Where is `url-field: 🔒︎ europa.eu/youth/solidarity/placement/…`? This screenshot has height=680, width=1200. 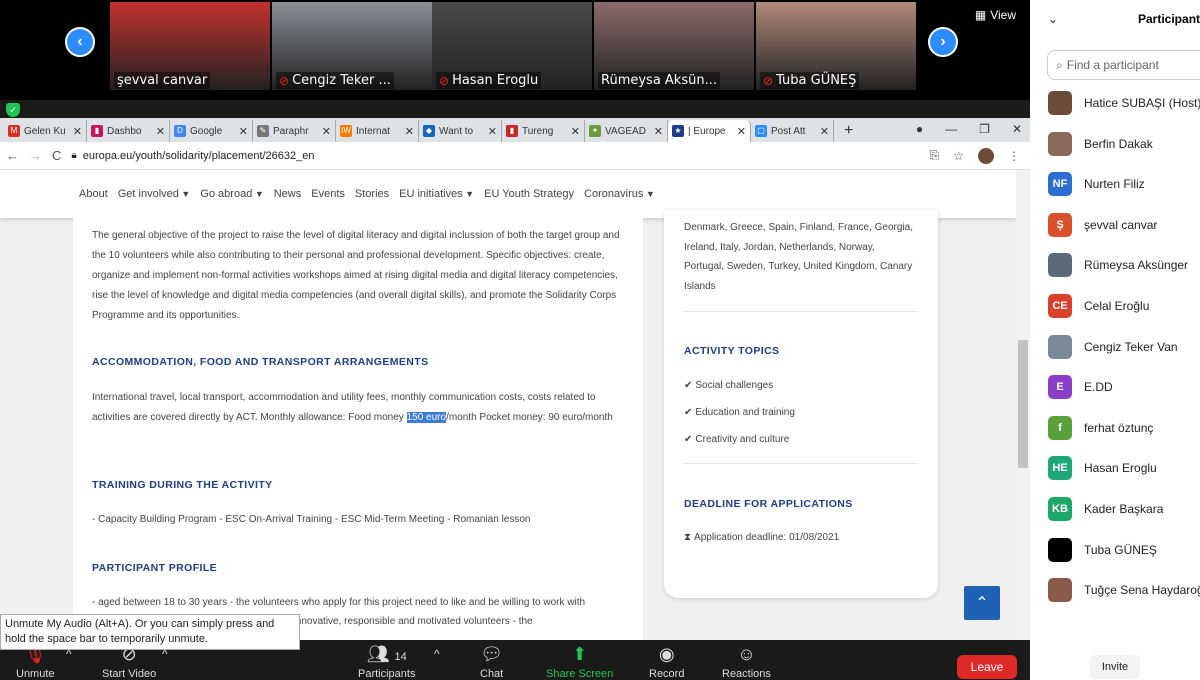 url-field: 🔒︎ europa.eu/youth/solidarity/placement/… is located at coordinates (495, 156).